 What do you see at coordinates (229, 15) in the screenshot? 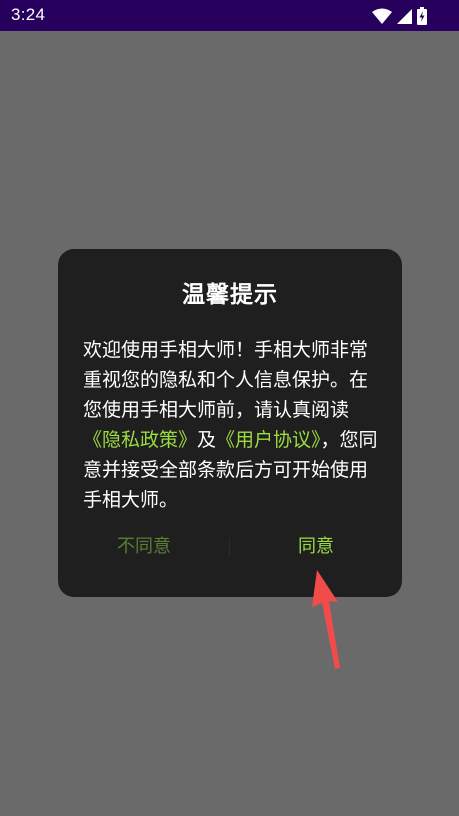
I see `status-bar: 3:24` at bounding box center [229, 15].